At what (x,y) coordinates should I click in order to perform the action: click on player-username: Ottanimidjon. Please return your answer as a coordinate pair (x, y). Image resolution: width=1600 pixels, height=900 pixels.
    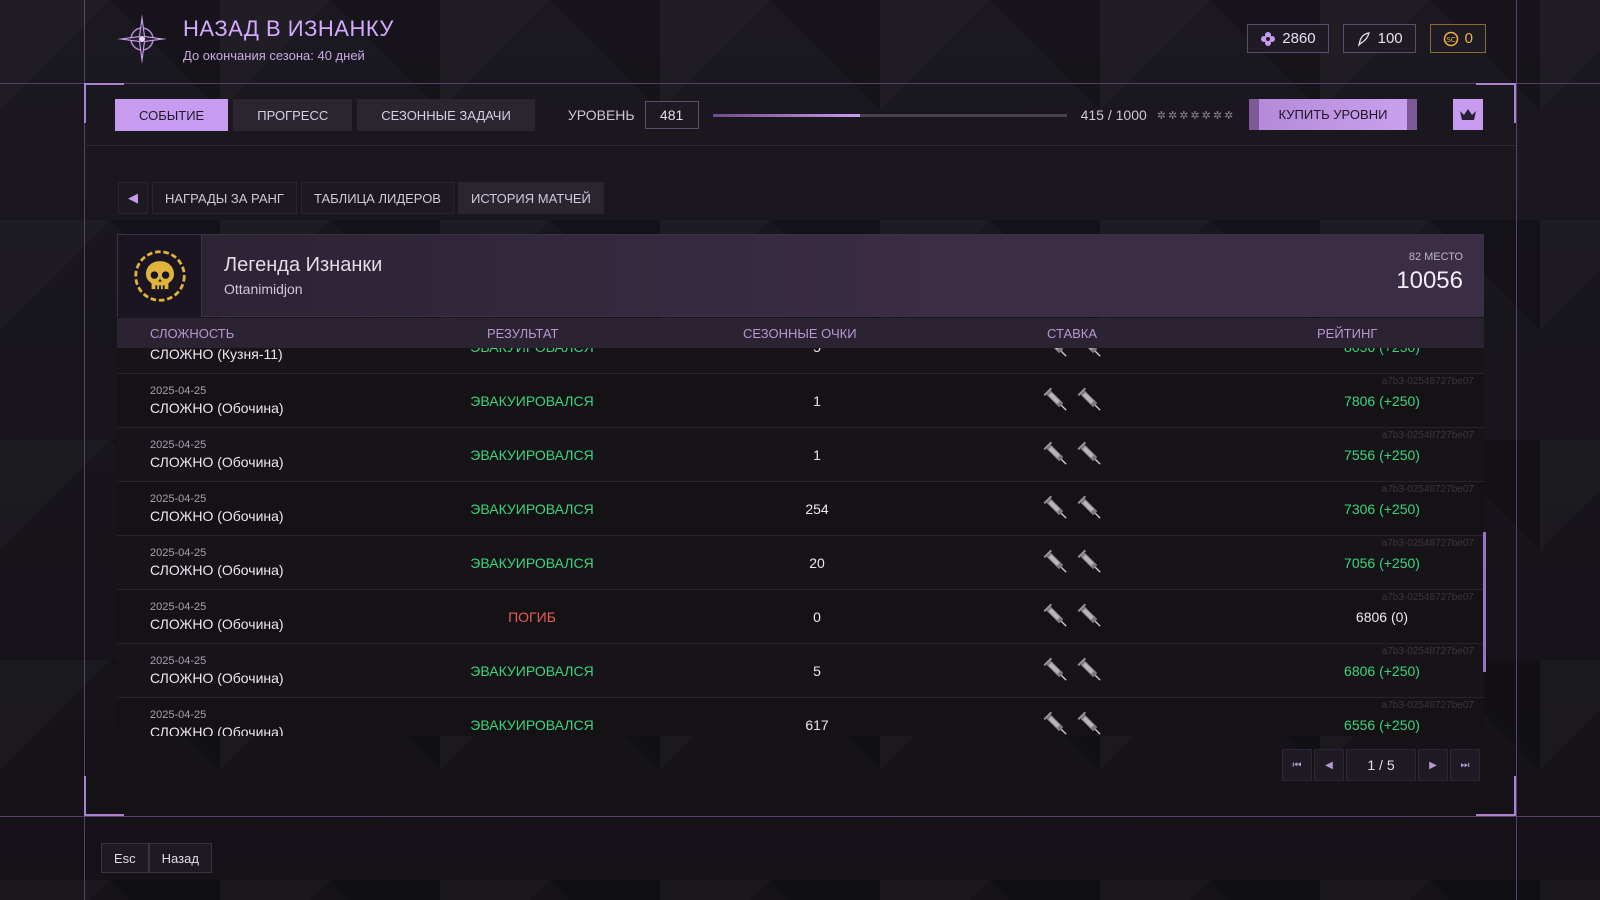
    Looking at the image, I should click on (263, 289).